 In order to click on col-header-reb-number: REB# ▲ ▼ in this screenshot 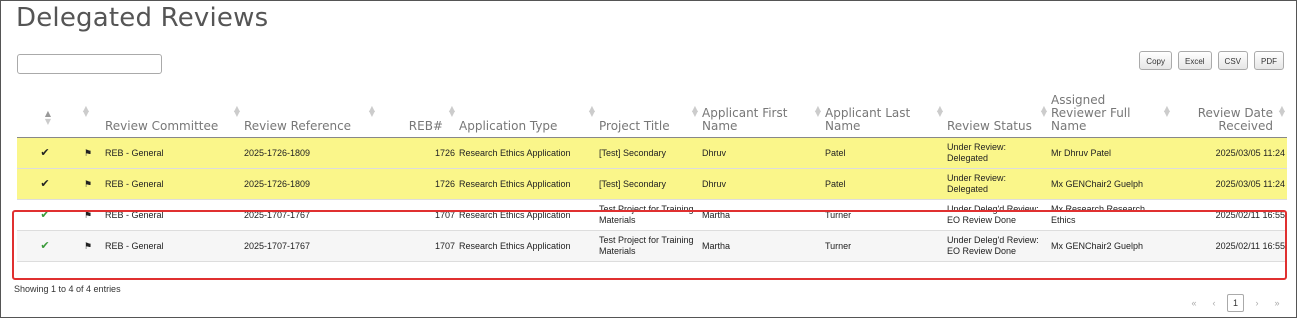, I will do `click(417, 113)`.